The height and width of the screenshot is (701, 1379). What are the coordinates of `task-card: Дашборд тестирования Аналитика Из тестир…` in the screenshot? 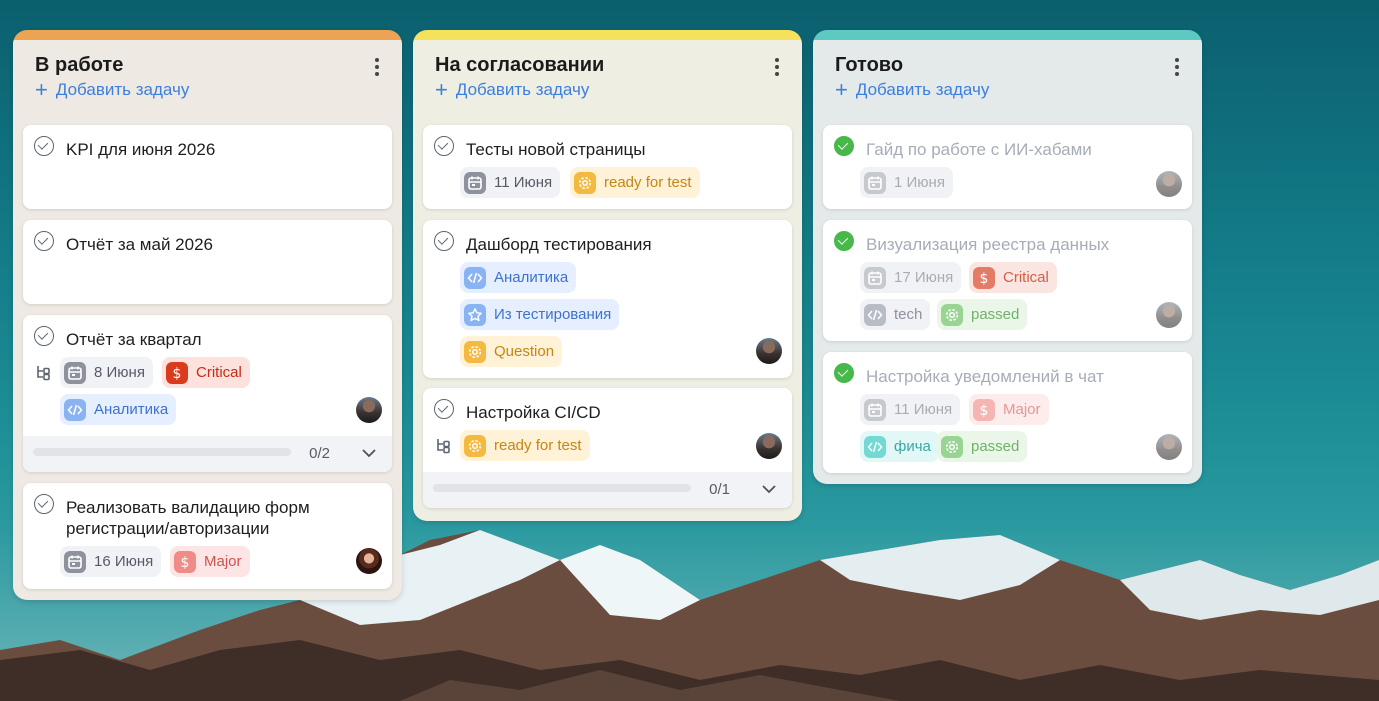 It's located at (607, 299).